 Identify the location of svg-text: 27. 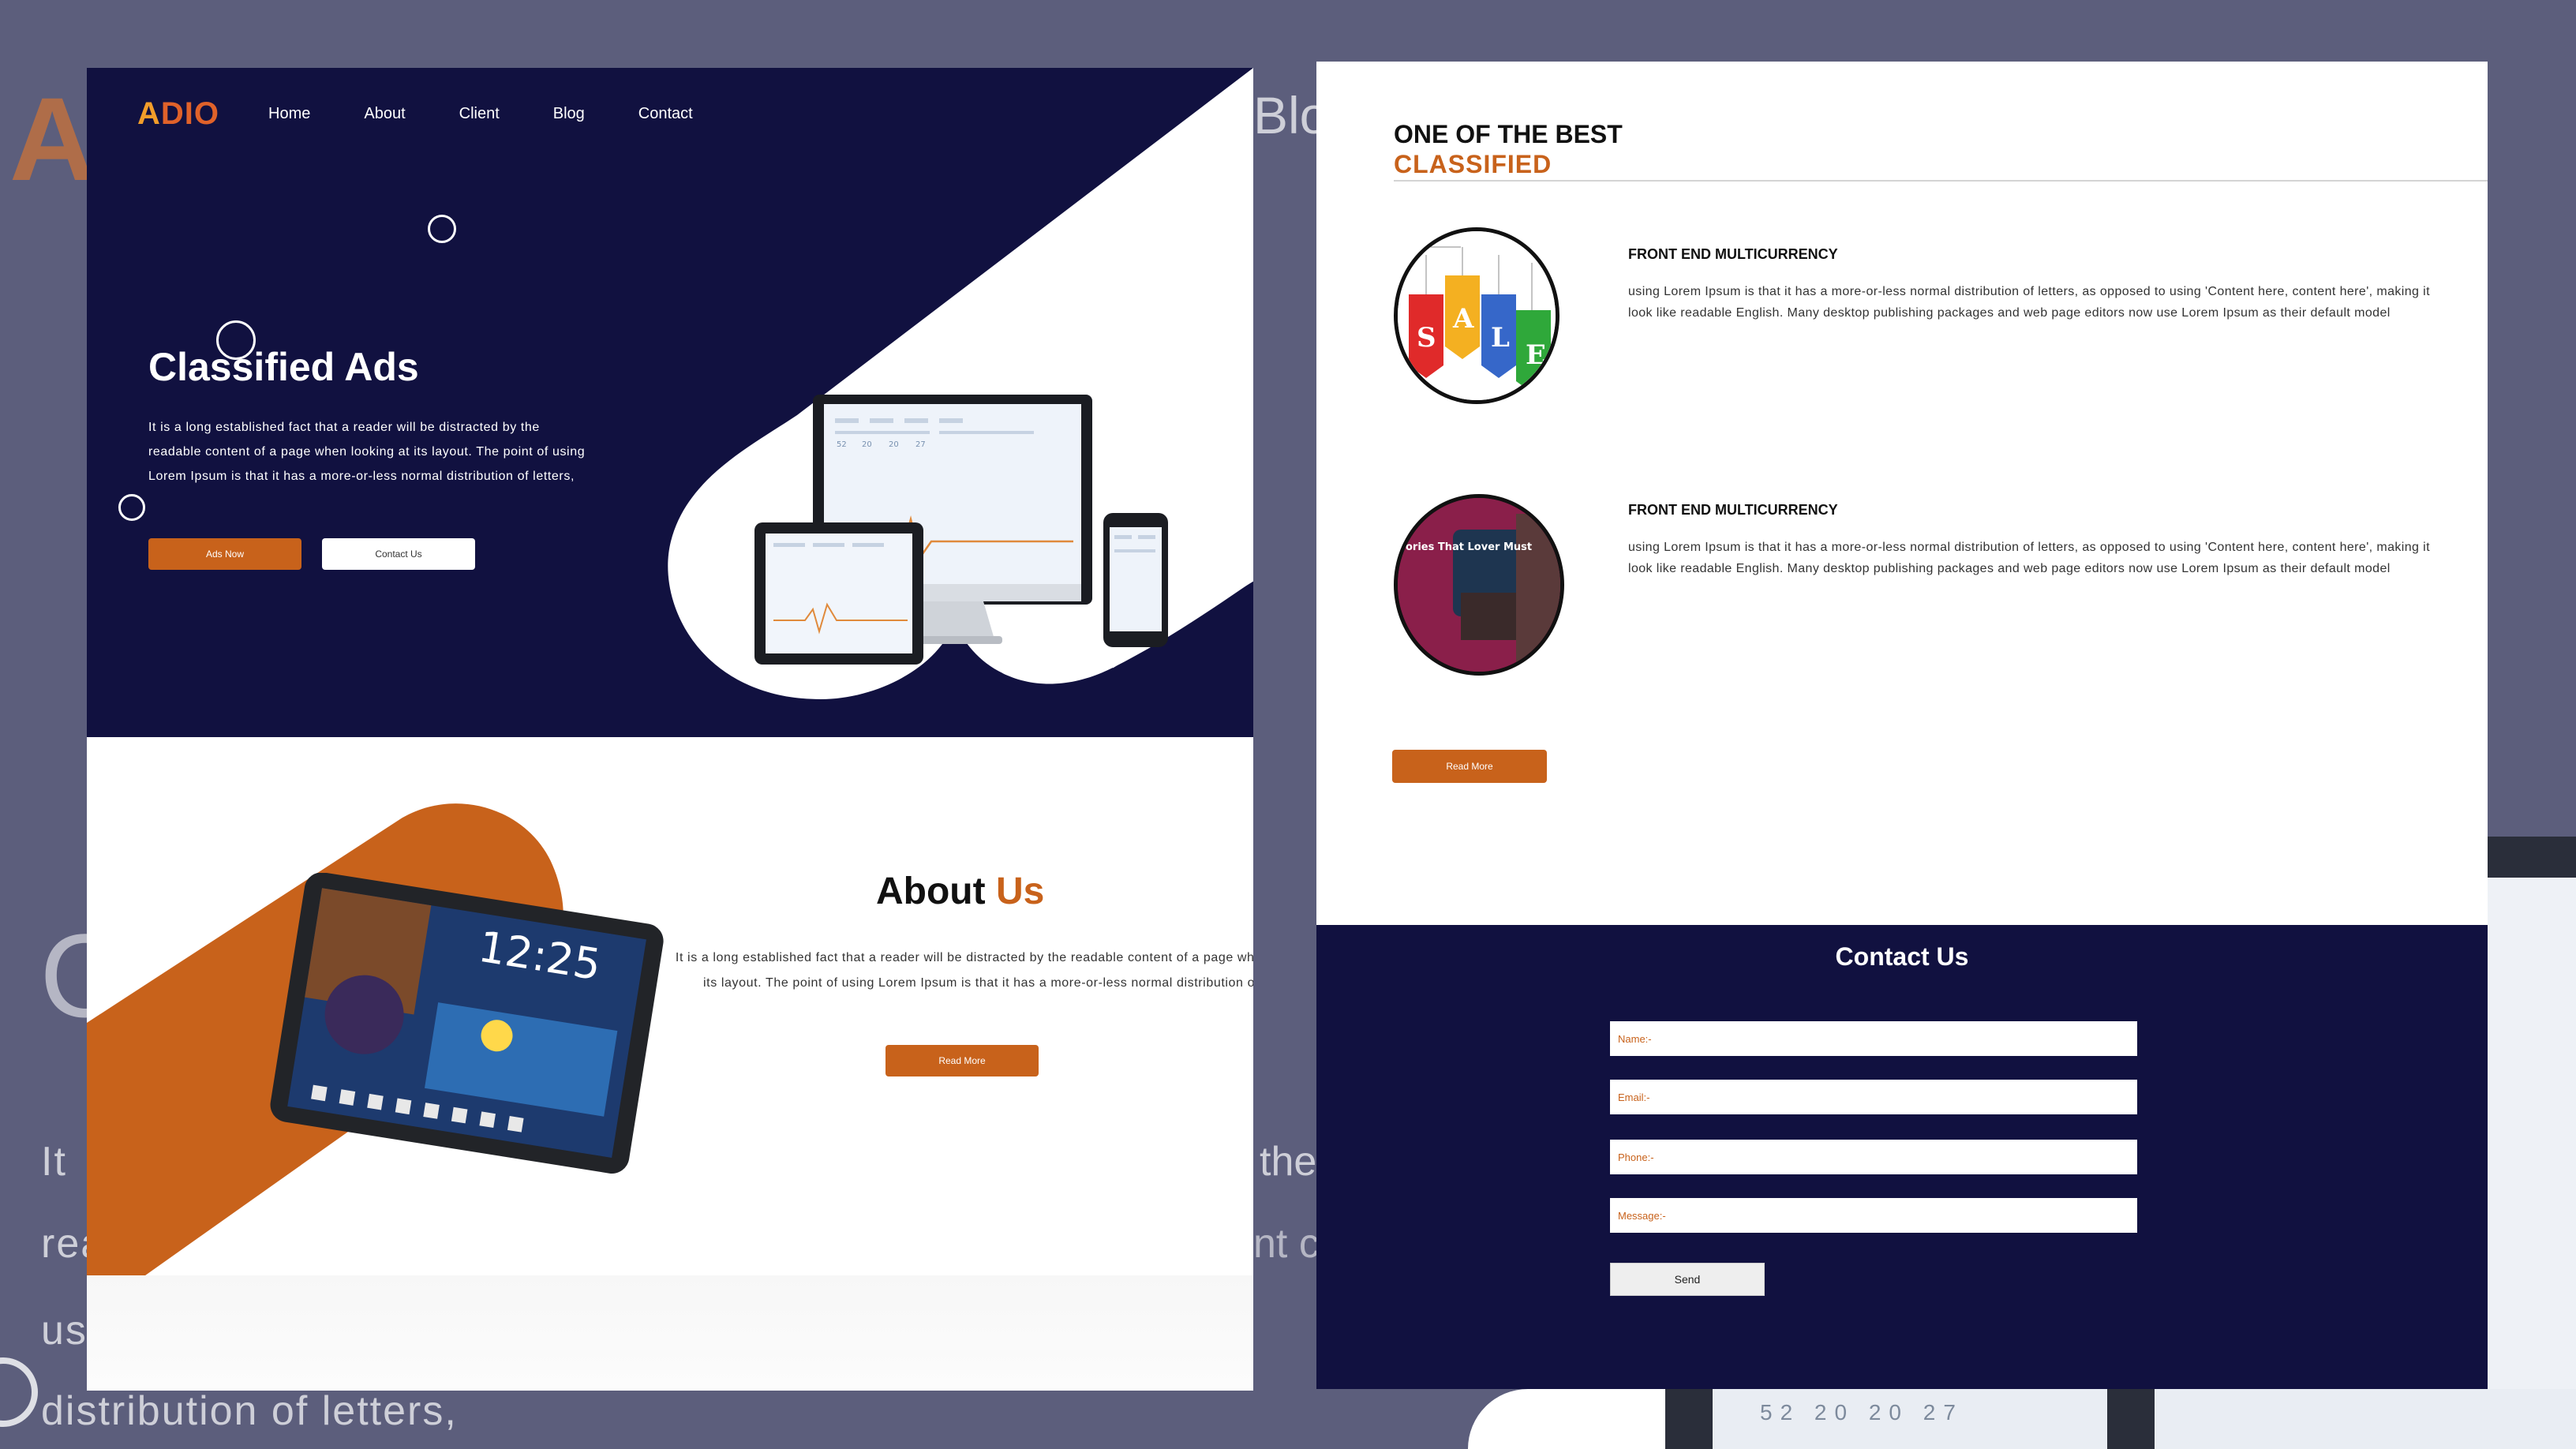
(920, 444).